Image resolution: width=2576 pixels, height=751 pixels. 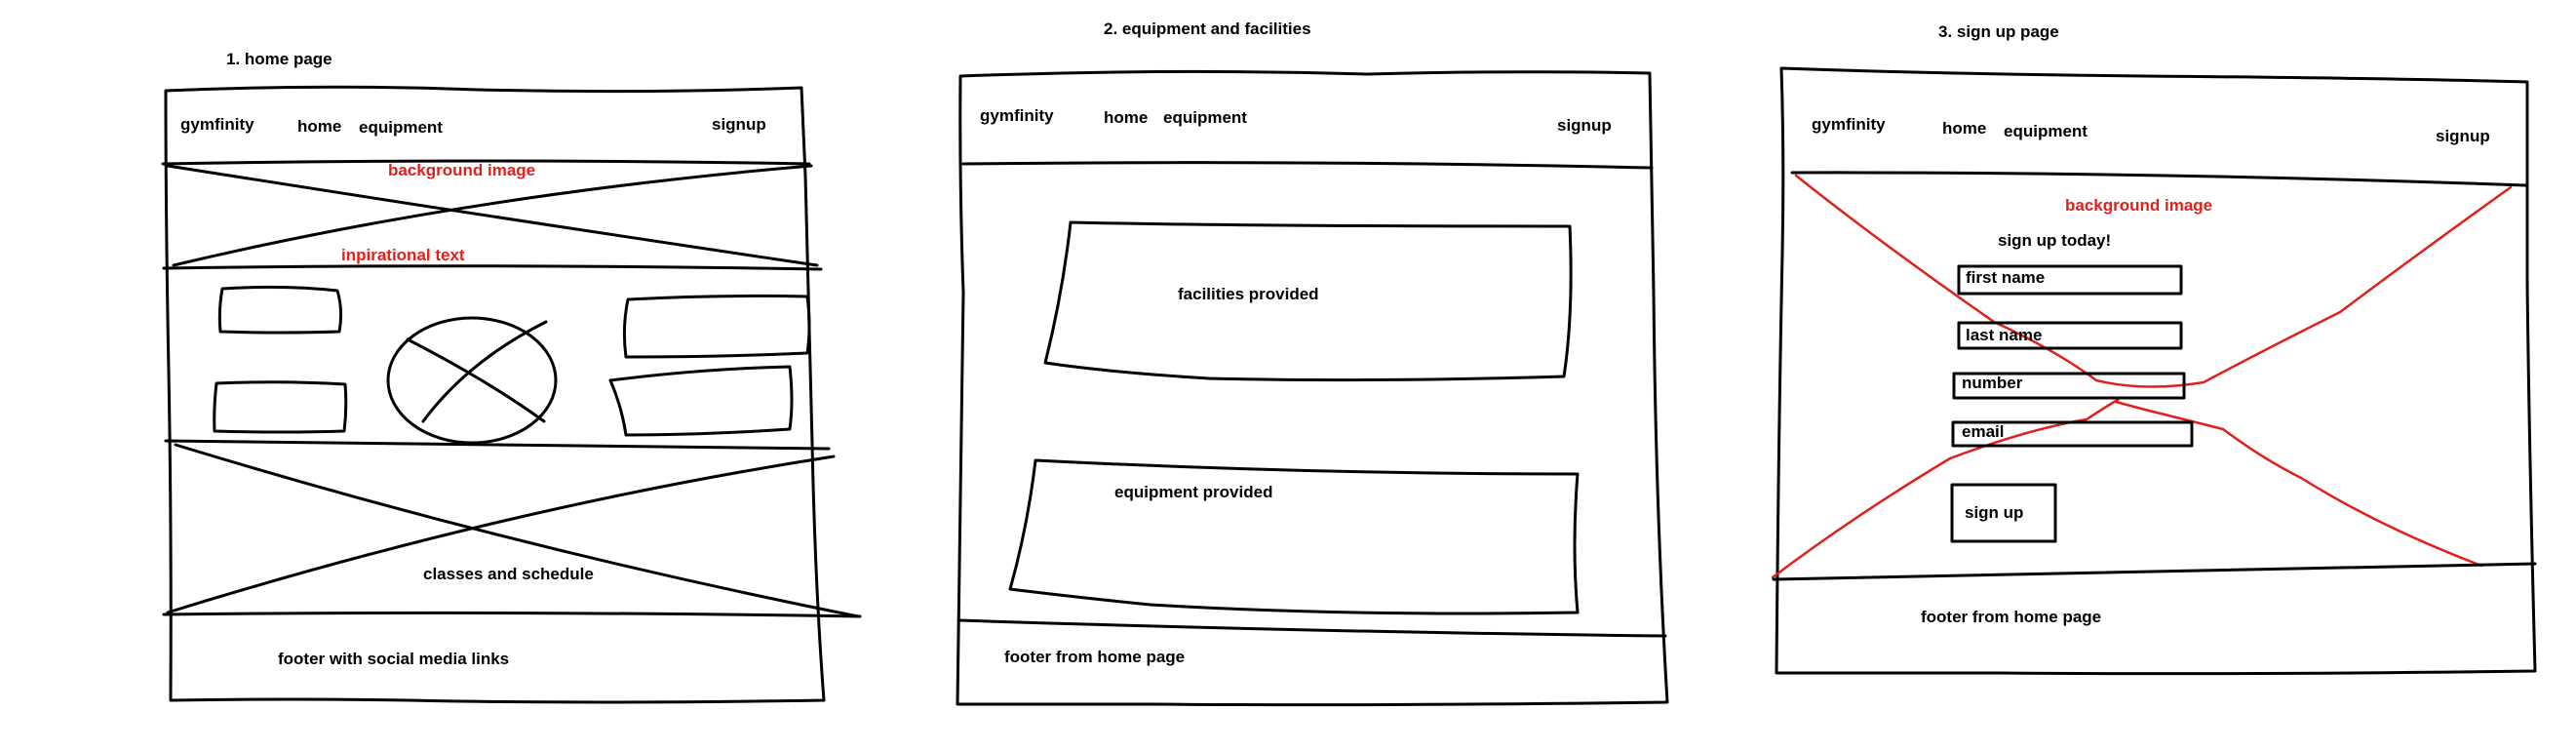 What do you see at coordinates (2011, 617) in the screenshot?
I see `signup-footer-label: footer from home page` at bounding box center [2011, 617].